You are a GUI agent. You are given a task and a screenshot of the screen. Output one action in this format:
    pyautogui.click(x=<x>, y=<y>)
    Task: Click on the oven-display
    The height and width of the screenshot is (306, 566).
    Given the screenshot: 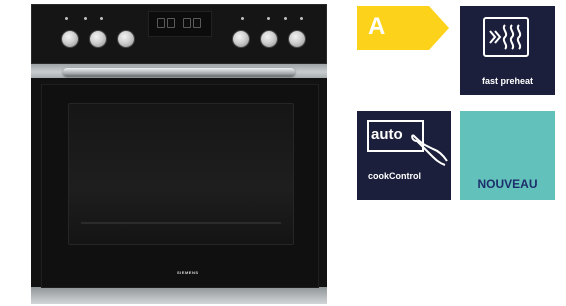 What is the action you would take?
    pyautogui.click(x=180, y=24)
    